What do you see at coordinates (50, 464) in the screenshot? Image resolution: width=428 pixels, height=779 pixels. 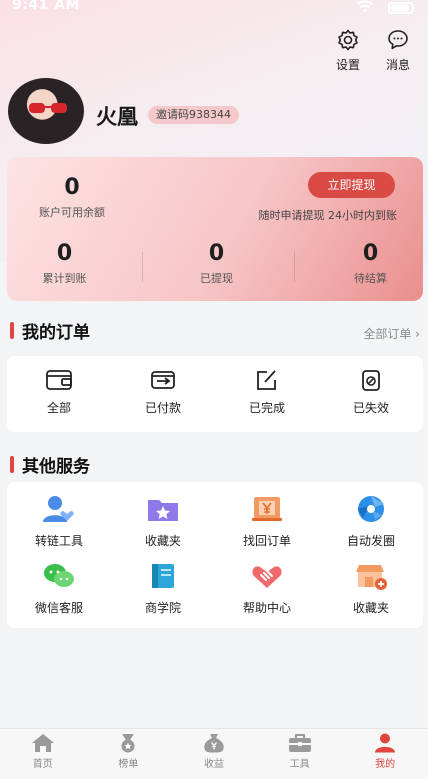 I see `services-section-title: 其他服务` at bounding box center [50, 464].